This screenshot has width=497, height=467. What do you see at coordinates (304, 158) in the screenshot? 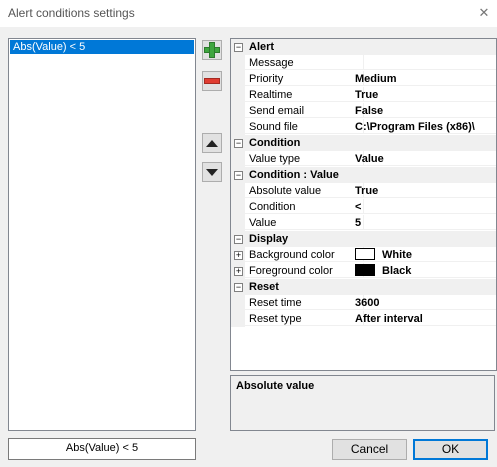
I see `property-name: Value type` at bounding box center [304, 158].